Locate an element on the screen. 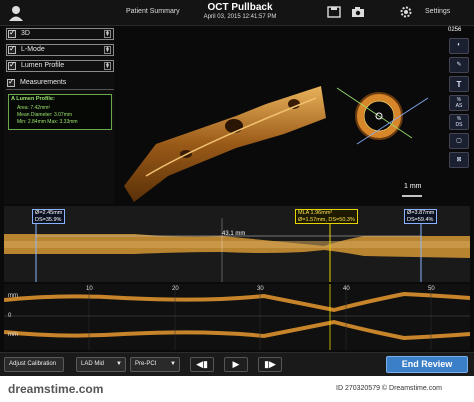 This screenshot has width=474, height=402. frame-number: 0256 is located at coordinates (455, 30).